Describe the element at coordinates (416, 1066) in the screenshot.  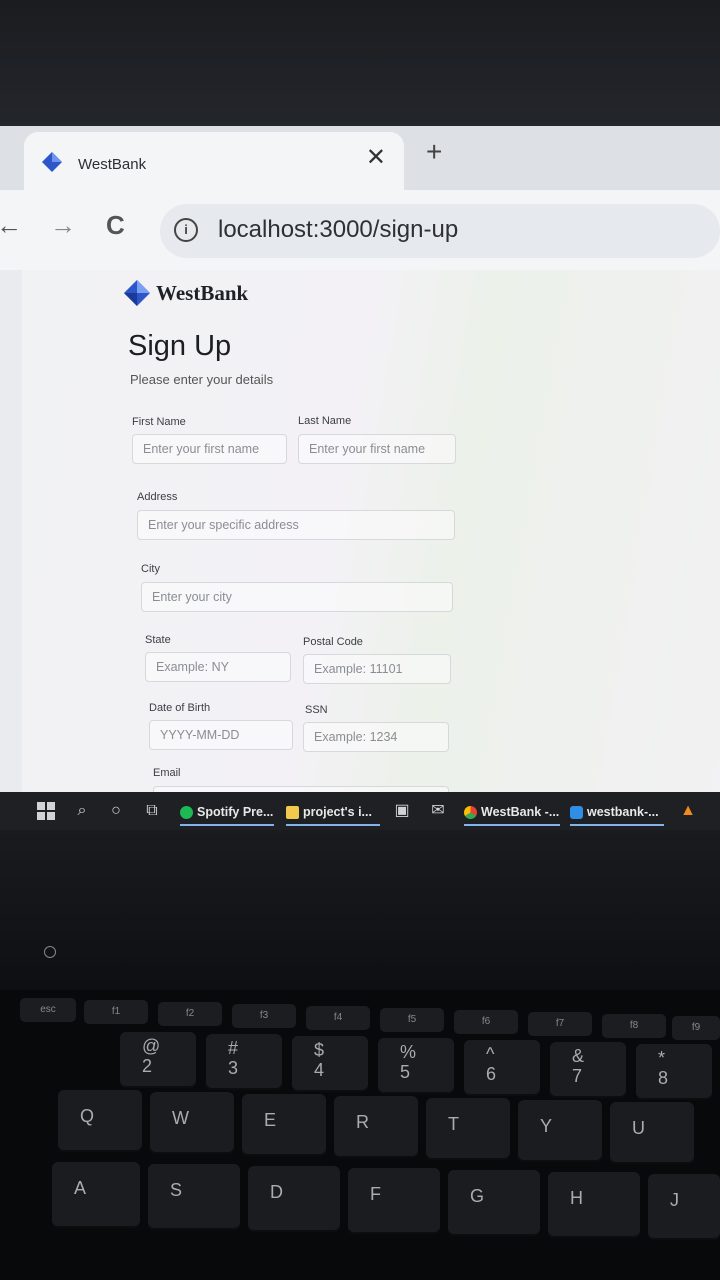
I see `key-5: % 5` at that location.